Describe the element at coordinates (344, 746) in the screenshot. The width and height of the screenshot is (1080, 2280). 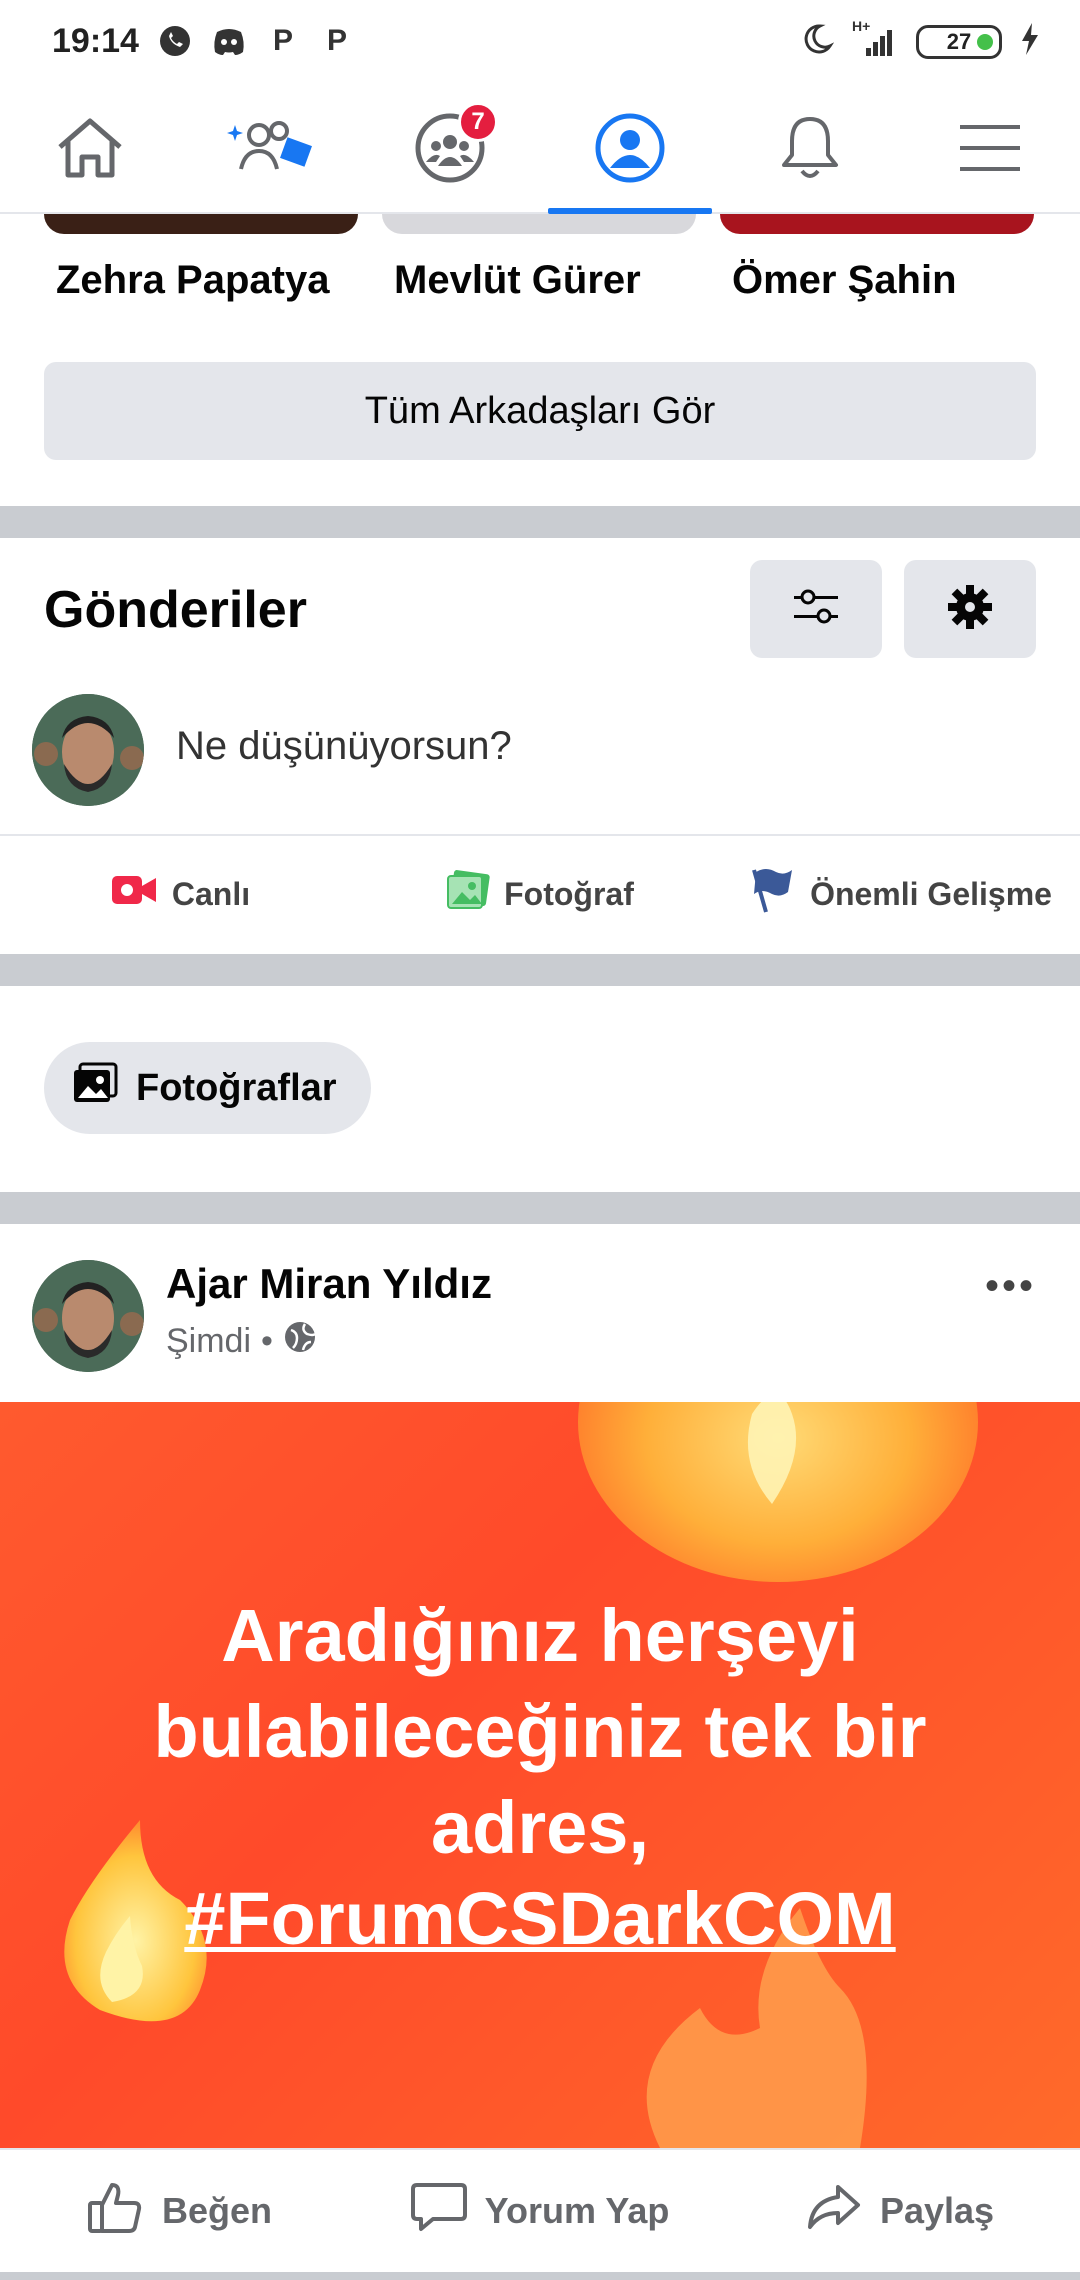
I see `composer-prompt: Ne düşünüyorsun?` at that location.